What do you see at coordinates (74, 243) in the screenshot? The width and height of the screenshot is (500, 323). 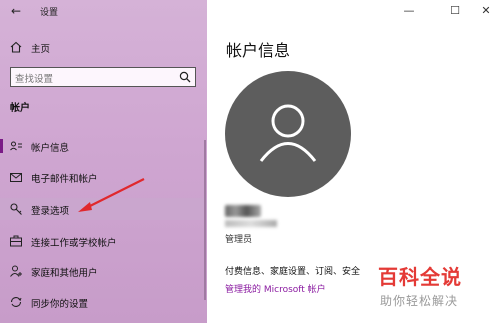 I see `sidebar-item-label: 连接工作或学校帐户` at bounding box center [74, 243].